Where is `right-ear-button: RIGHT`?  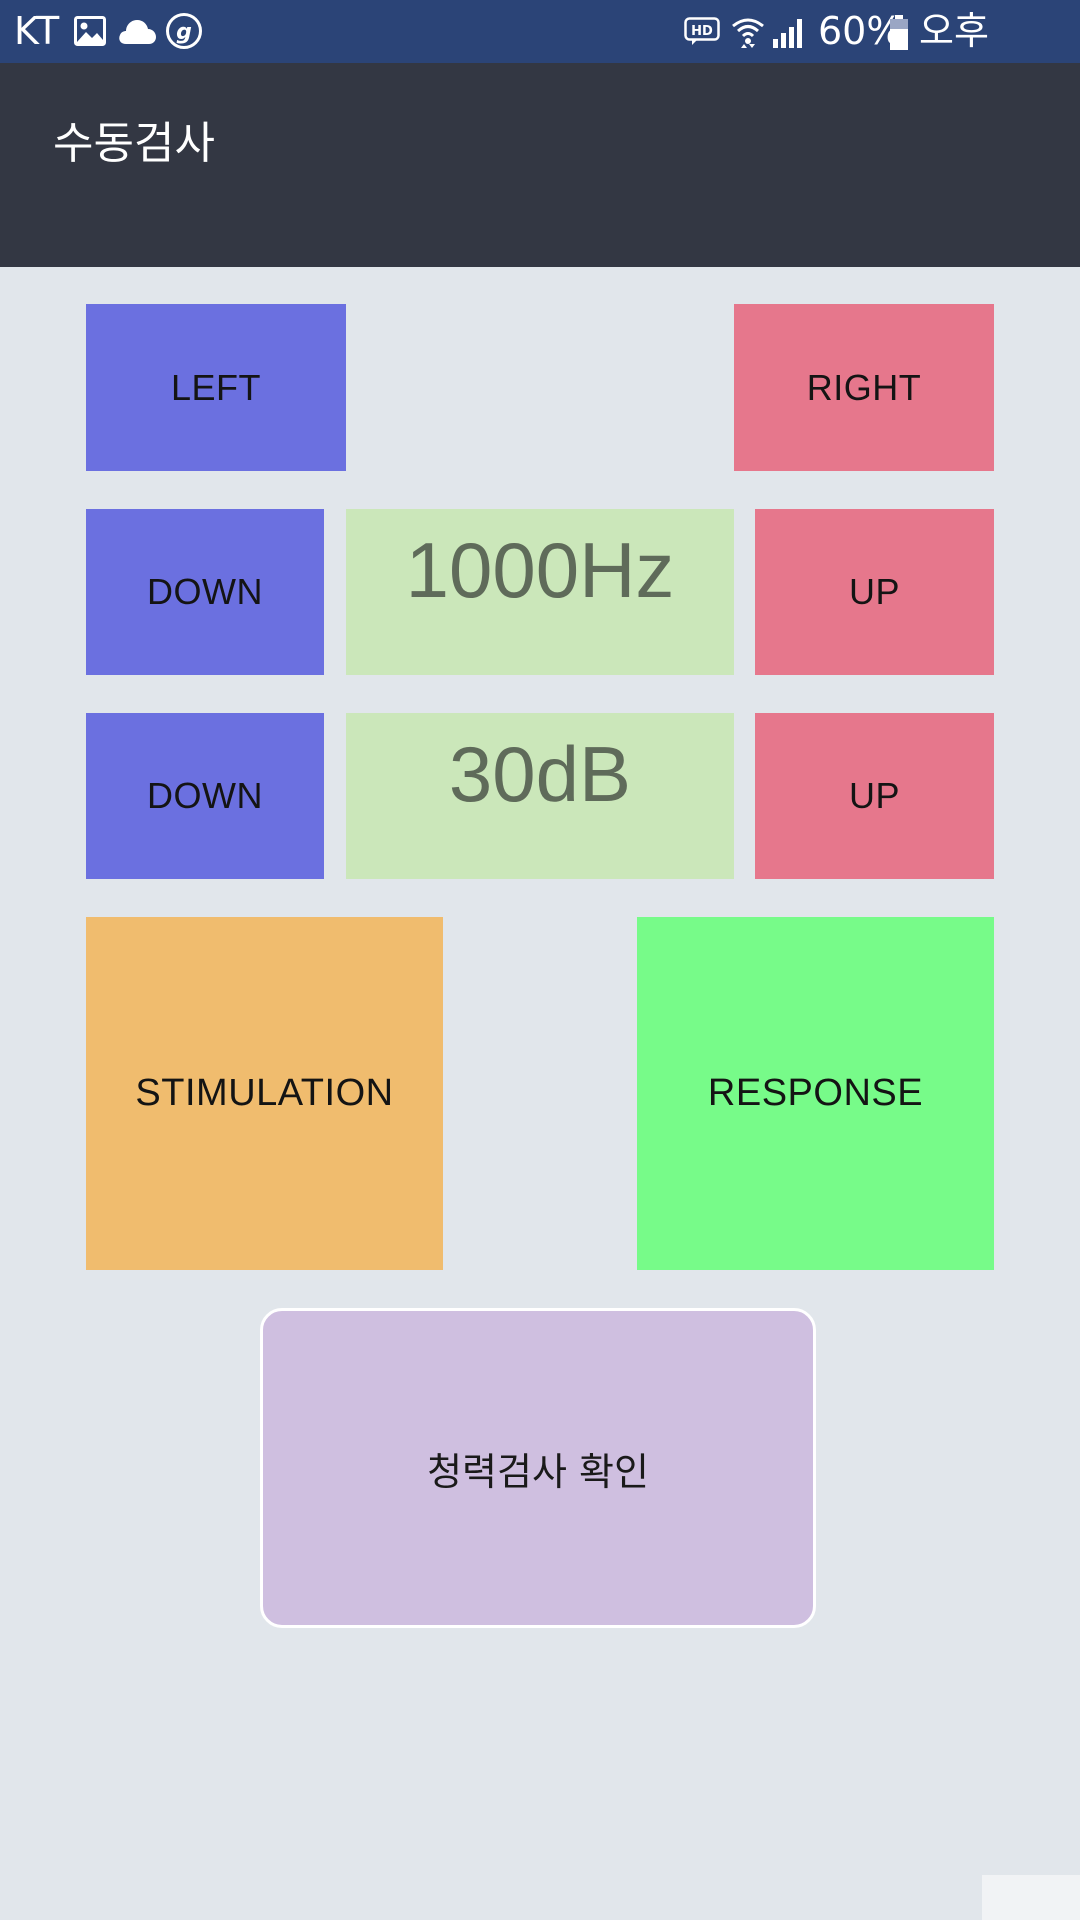
right-ear-button: RIGHT is located at coordinates (864, 387).